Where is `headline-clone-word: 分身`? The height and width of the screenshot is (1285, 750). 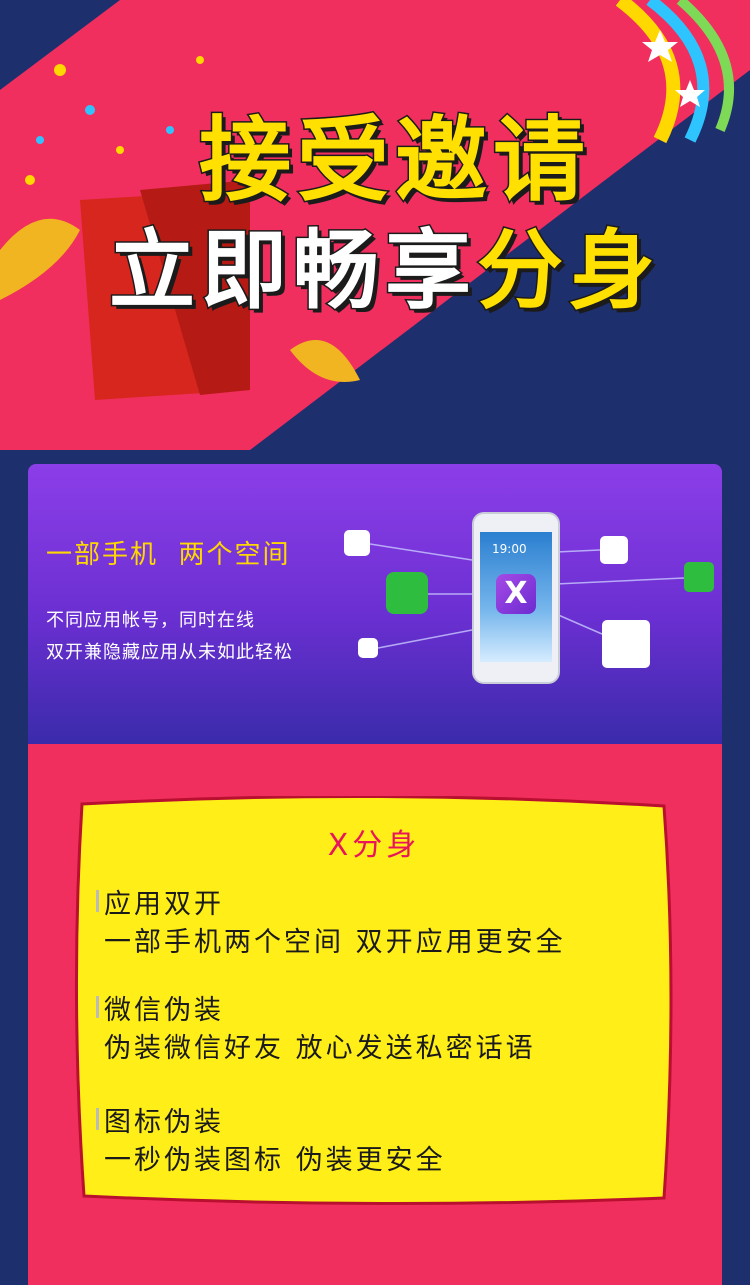
headline-clone-word: 分身 is located at coordinates (568, 271).